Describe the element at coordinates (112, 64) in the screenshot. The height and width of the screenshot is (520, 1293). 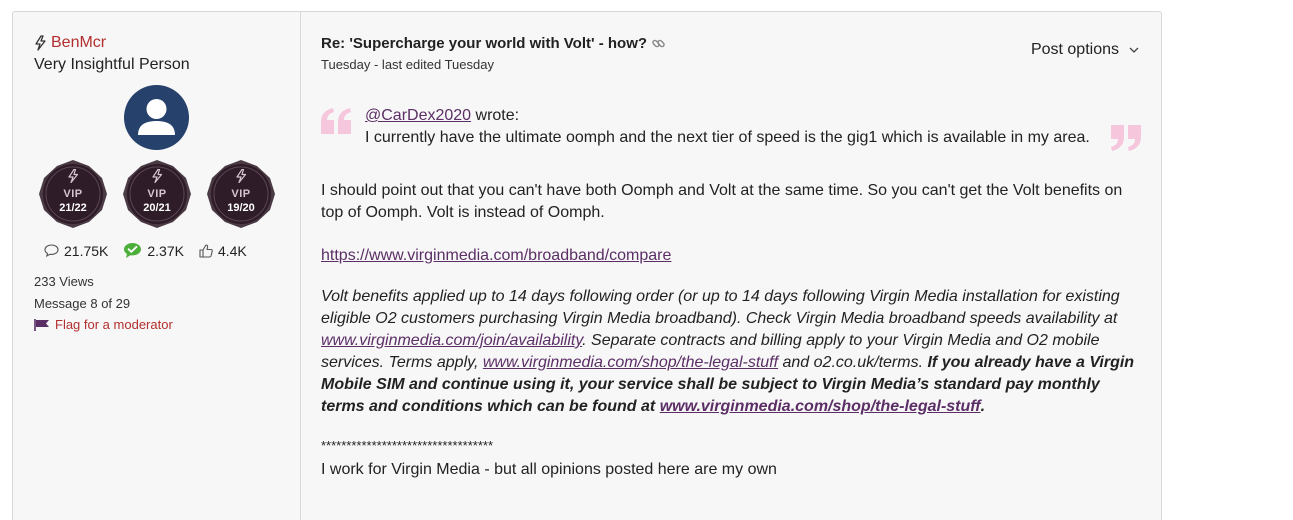
I see `author-rank: Very Insightful Person` at that location.